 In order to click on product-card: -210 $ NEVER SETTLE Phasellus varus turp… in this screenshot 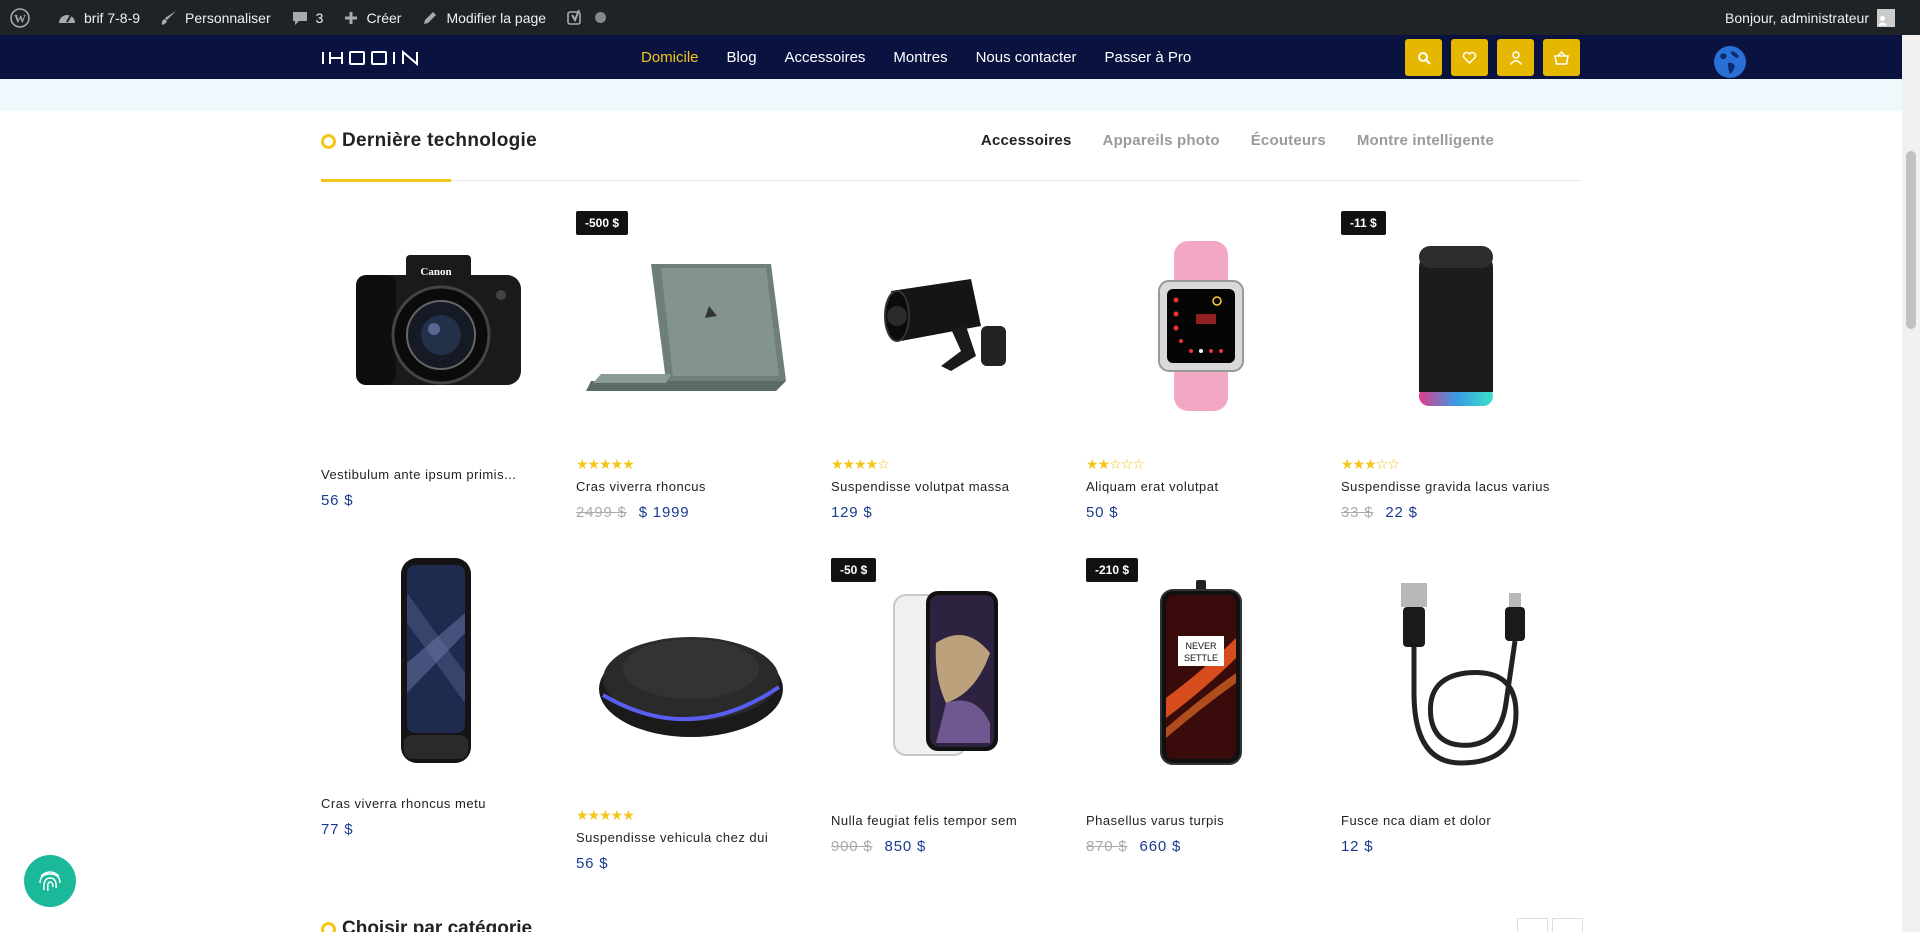, I will do `click(1201, 718)`.